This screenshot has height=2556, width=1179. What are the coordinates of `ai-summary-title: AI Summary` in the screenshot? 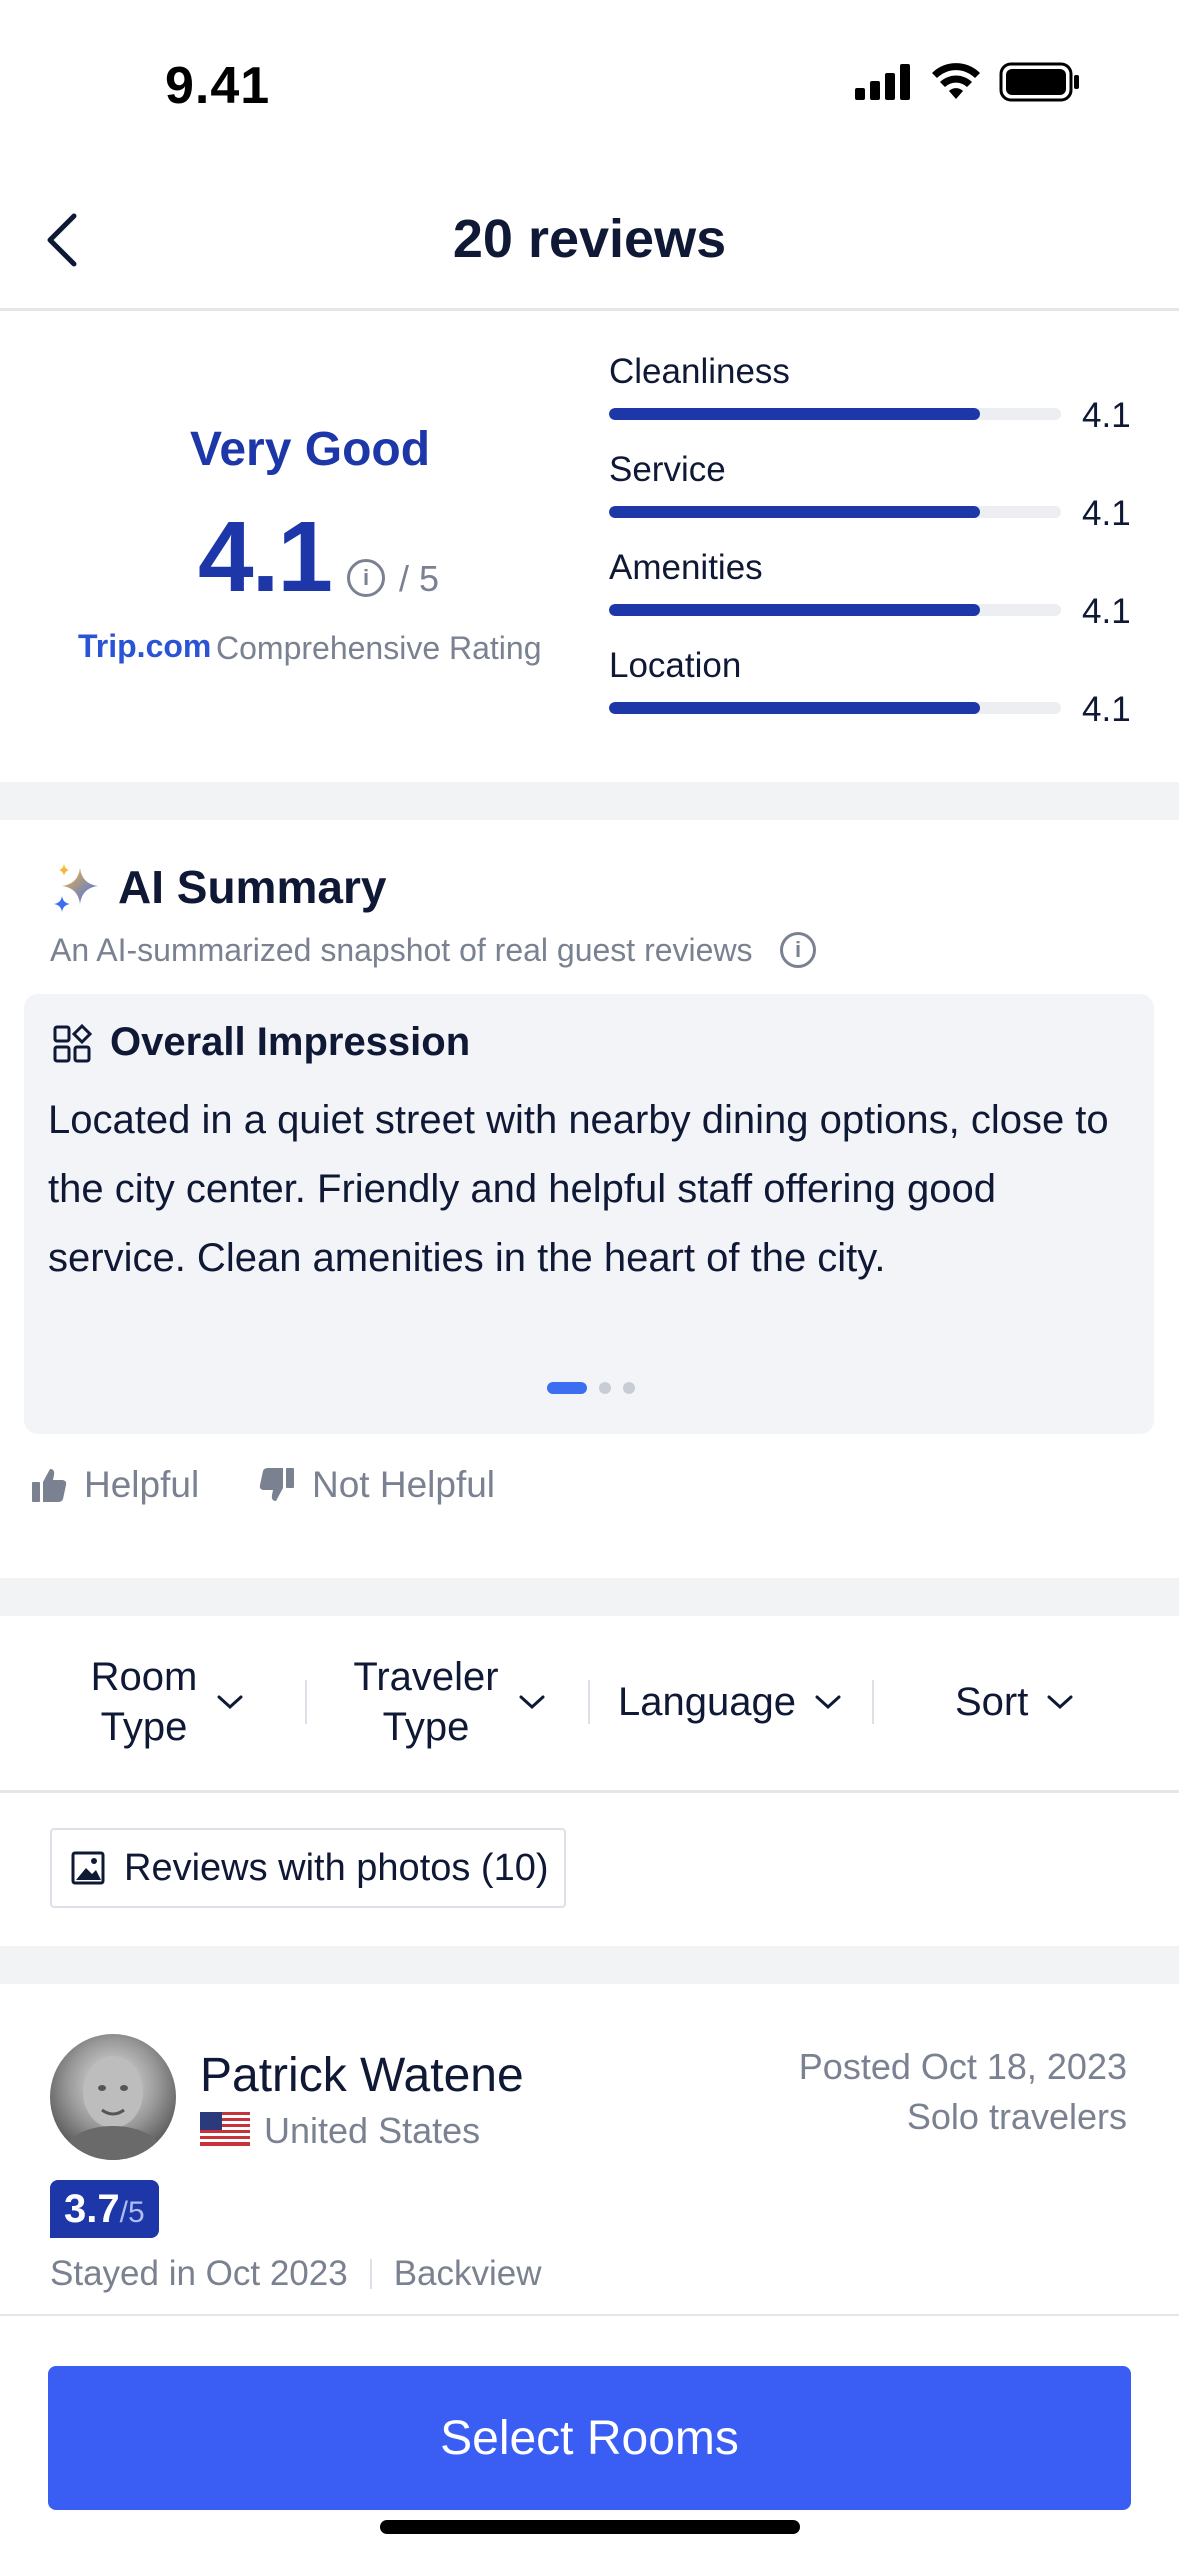 It's located at (252, 887).